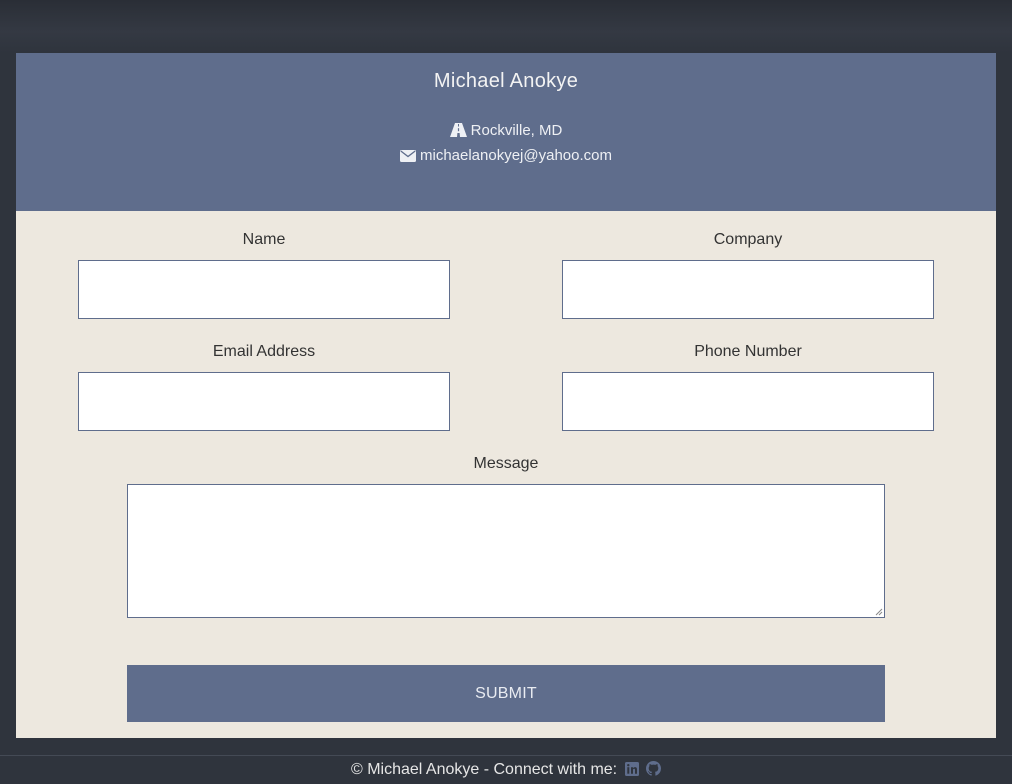 The image size is (1012, 784). Describe the element at coordinates (879, 612) in the screenshot. I see `resize-grip-icon` at that location.